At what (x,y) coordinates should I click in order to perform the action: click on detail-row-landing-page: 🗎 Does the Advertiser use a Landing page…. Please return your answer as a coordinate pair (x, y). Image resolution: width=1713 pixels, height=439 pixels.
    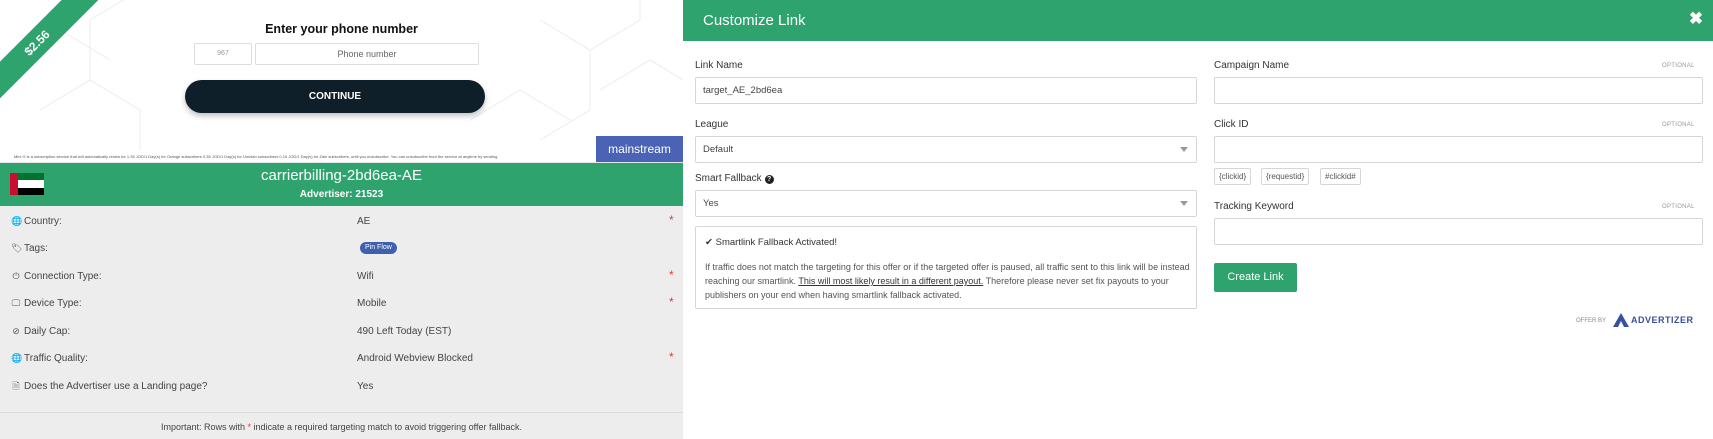
    Looking at the image, I should click on (341, 386).